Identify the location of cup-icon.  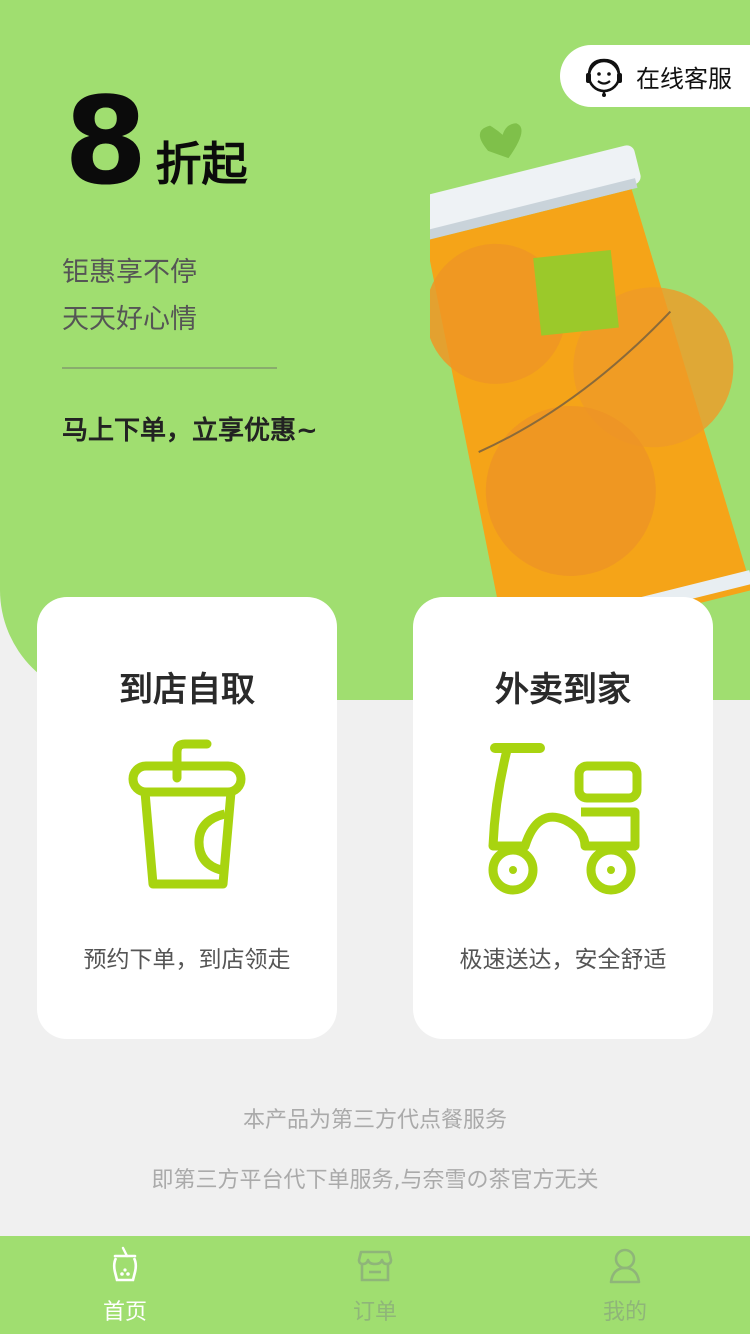
(187, 814).